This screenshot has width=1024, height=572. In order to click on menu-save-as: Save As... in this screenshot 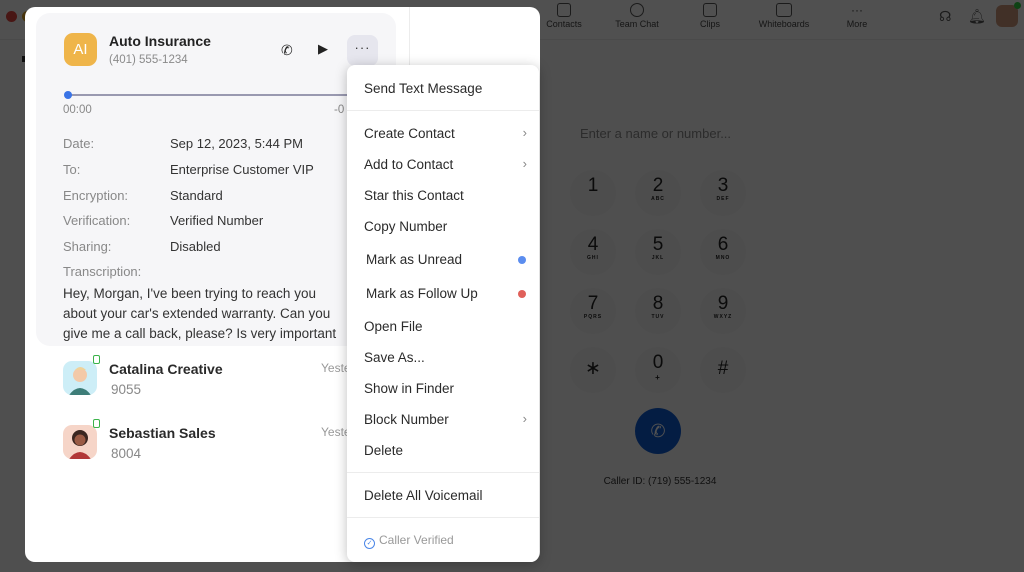, I will do `click(444, 357)`.